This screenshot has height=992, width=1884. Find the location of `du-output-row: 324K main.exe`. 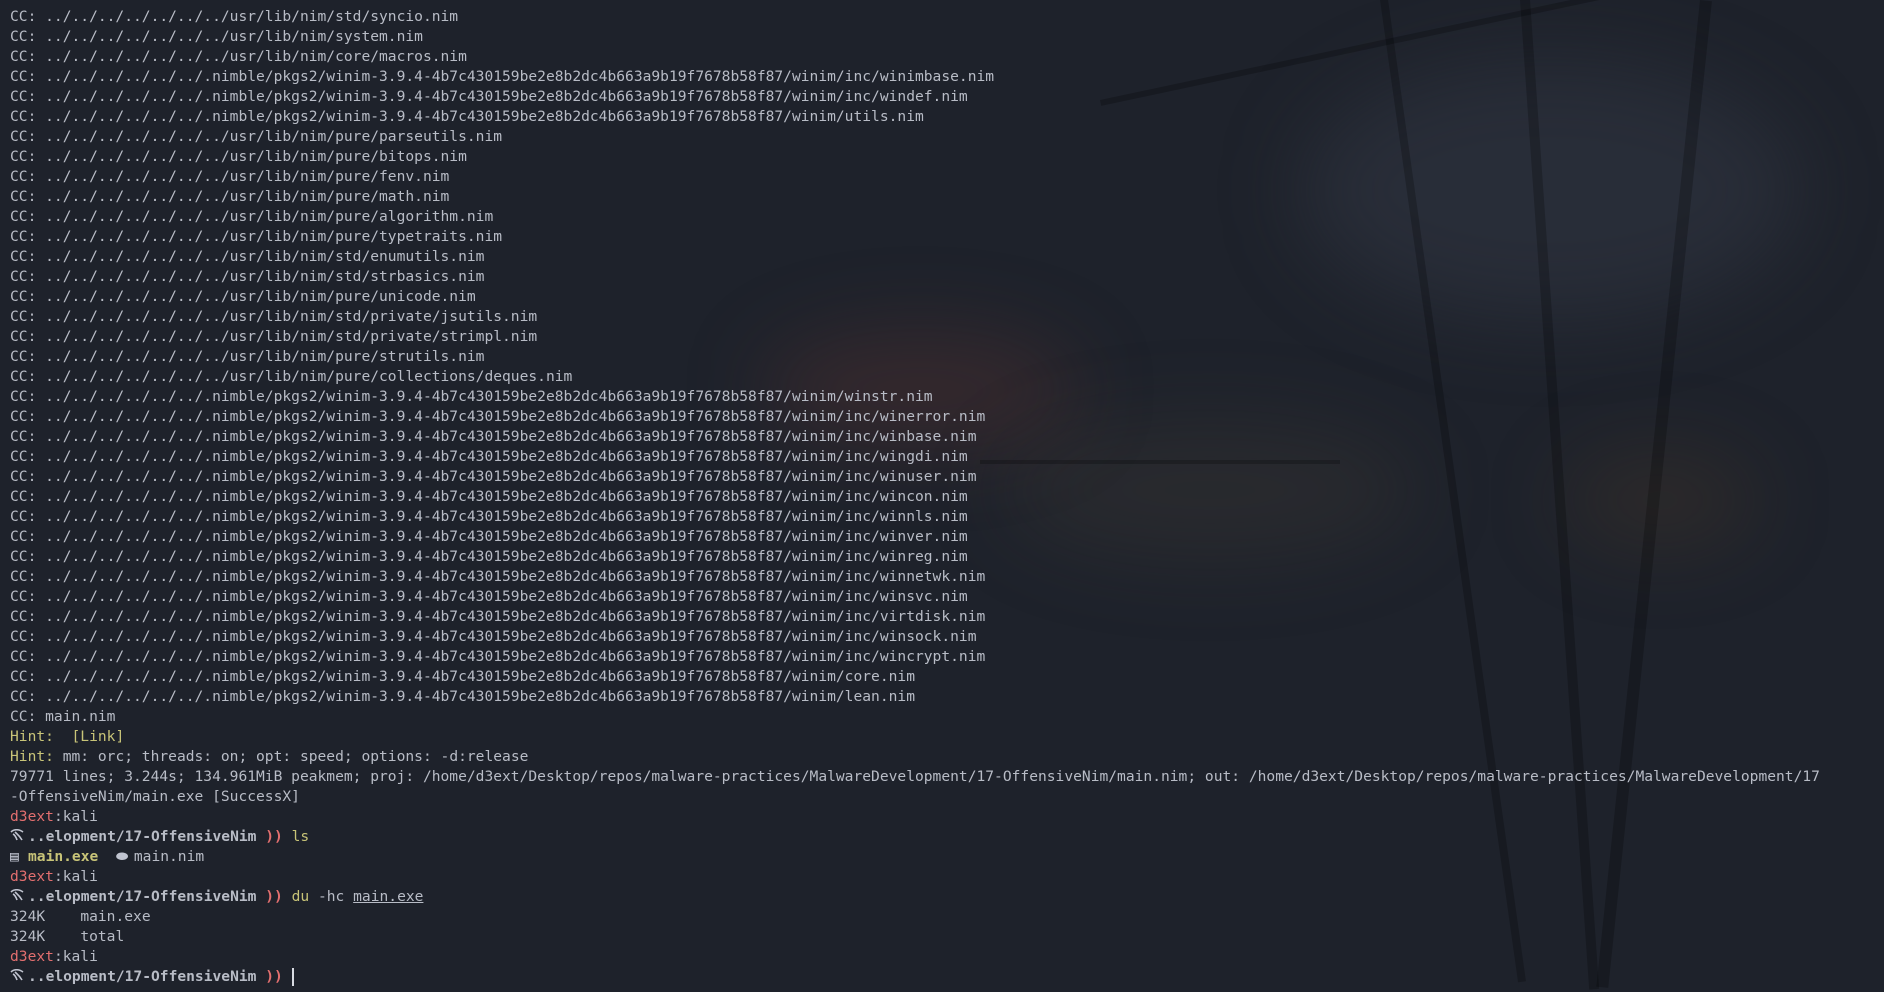

du-output-row: 324K main.exe is located at coordinates (943, 917).